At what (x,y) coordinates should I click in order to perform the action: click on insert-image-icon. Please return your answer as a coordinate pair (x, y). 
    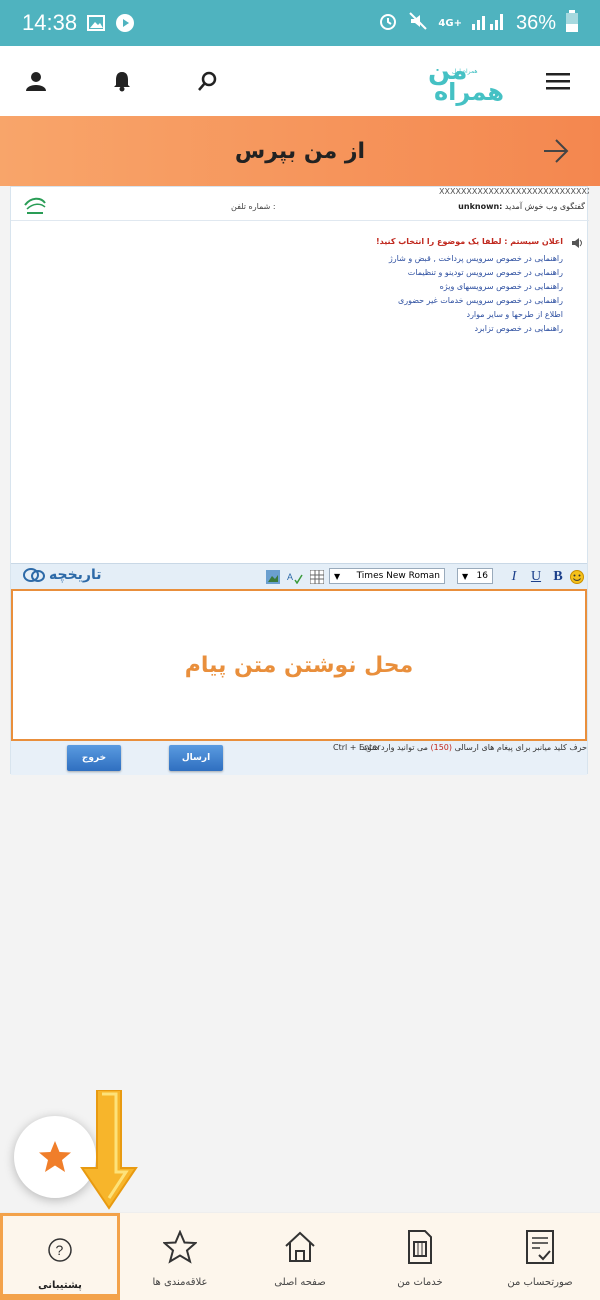
    Looking at the image, I should click on (273, 577).